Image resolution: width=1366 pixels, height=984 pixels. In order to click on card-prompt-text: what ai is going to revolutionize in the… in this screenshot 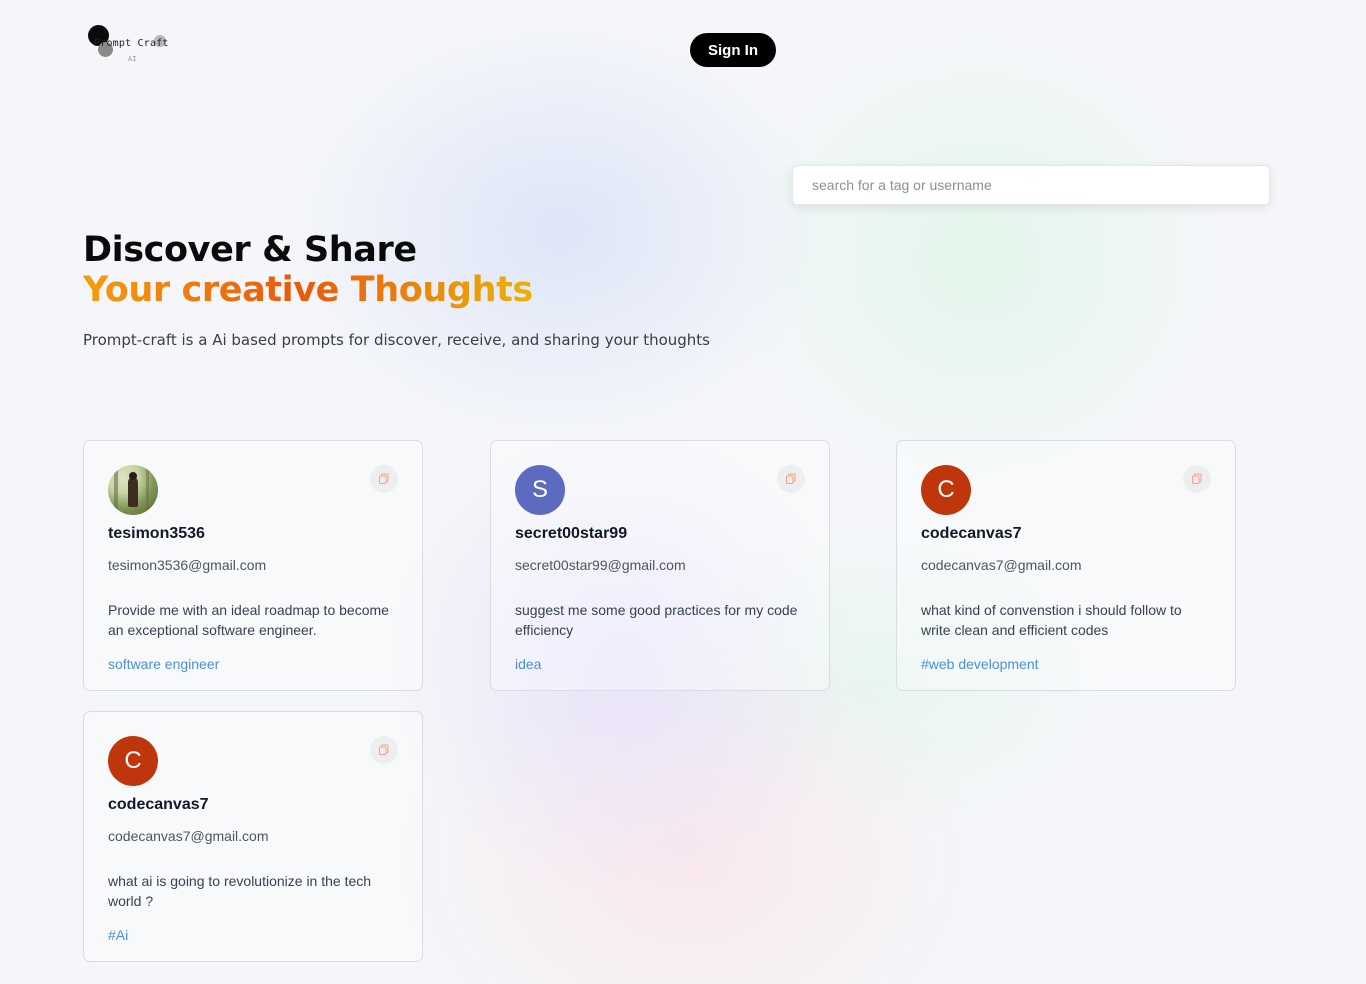, I will do `click(240, 891)`.